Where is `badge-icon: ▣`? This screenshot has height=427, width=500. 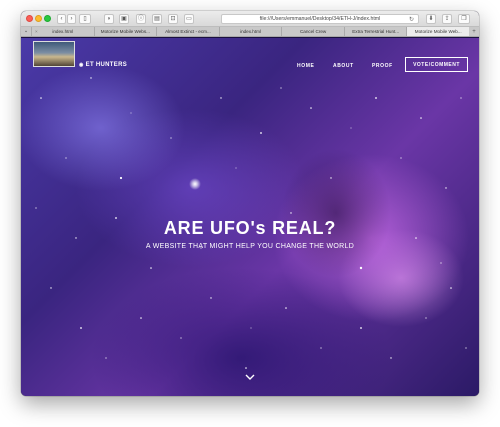 badge-icon: ▣ is located at coordinates (124, 19).